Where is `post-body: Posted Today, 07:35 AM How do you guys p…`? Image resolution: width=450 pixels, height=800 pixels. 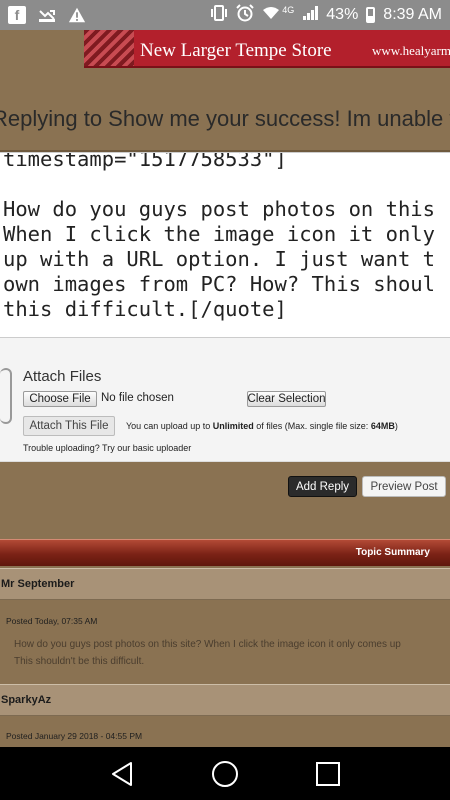 post-body: Posted Today, 07:35 AM How do you guys p… is located at coordinates (225, 642).